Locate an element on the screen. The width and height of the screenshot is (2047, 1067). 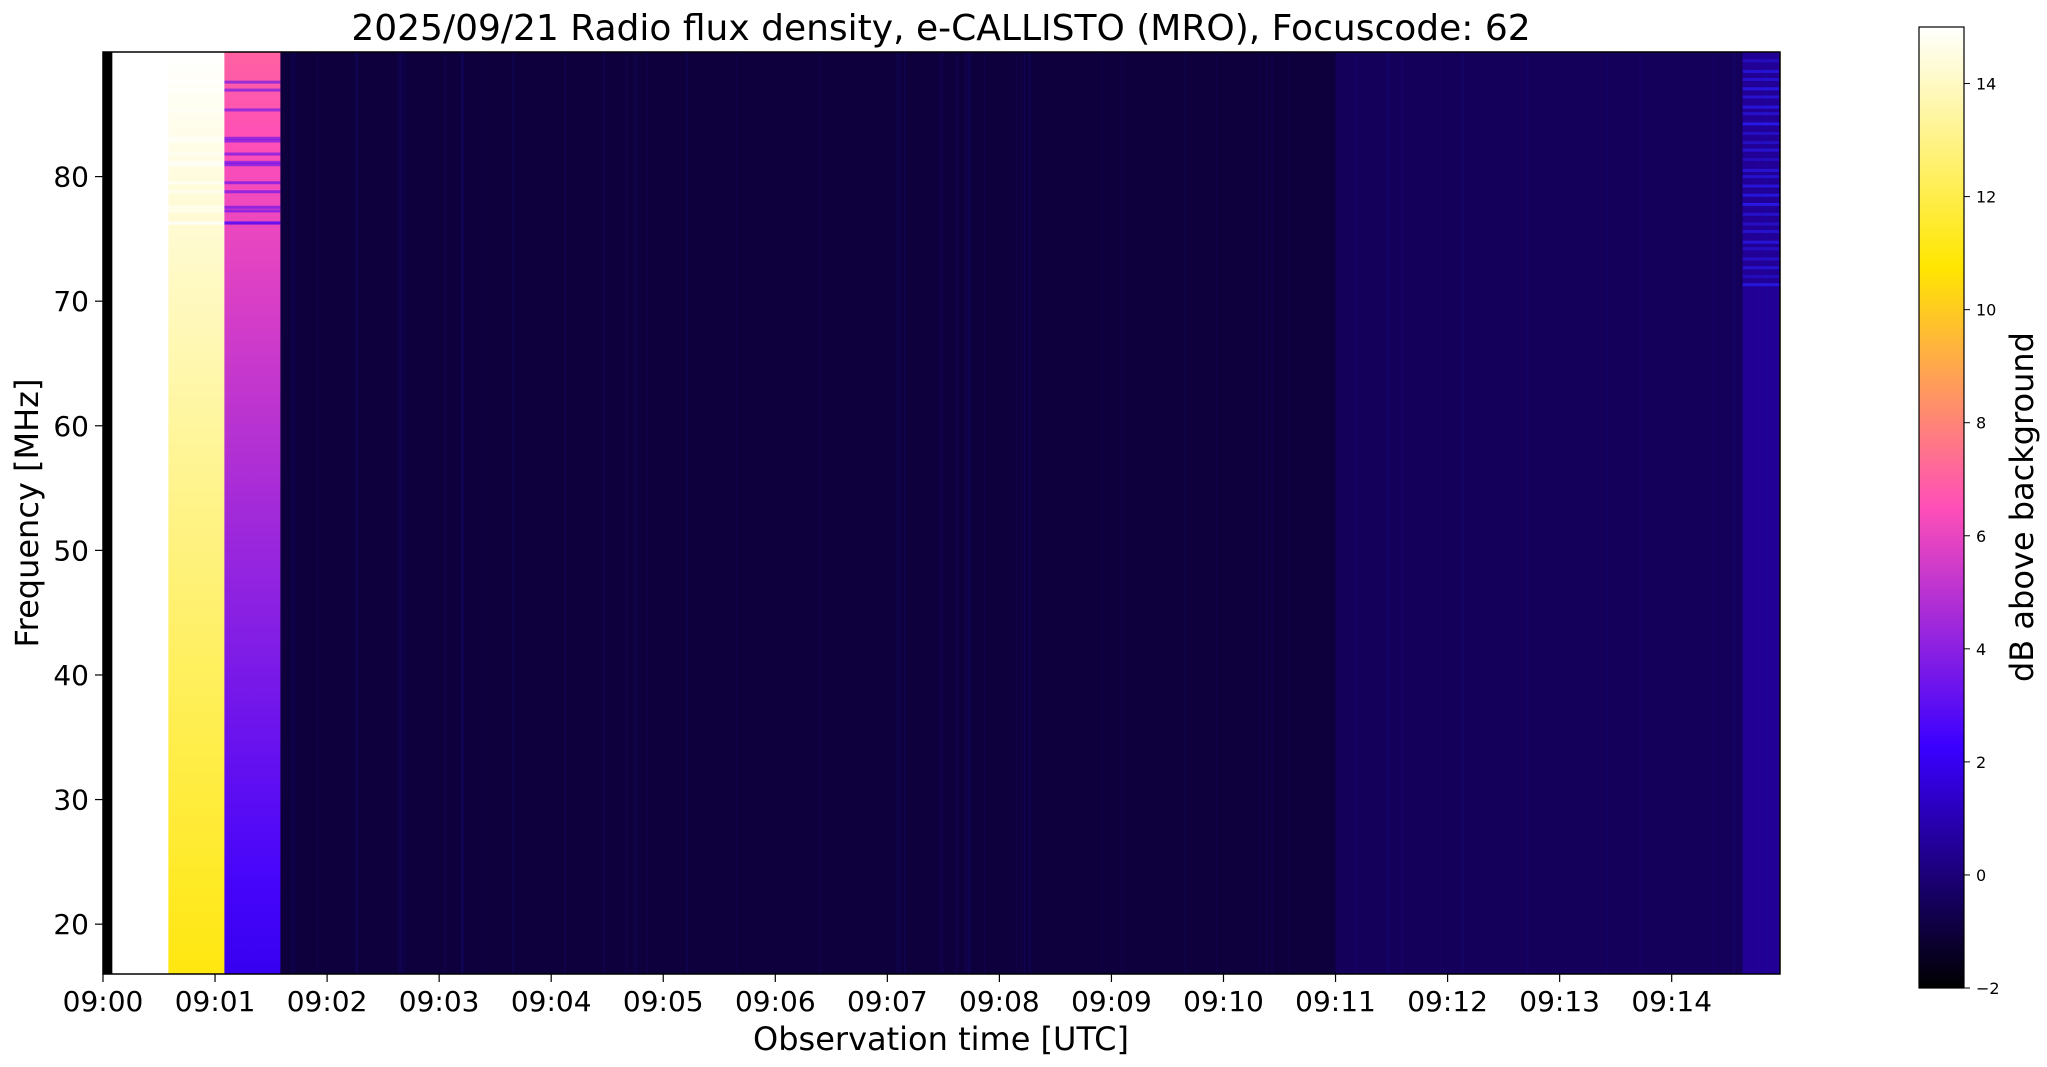
y-tick-label: 70 is located at coordinates (71, 301).